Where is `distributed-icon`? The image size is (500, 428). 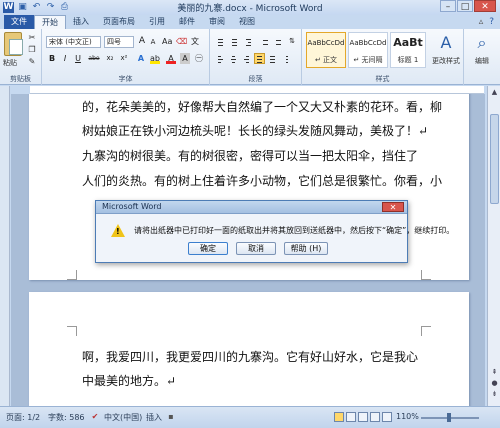
distributed-icon is located at coordinates (272, 58).